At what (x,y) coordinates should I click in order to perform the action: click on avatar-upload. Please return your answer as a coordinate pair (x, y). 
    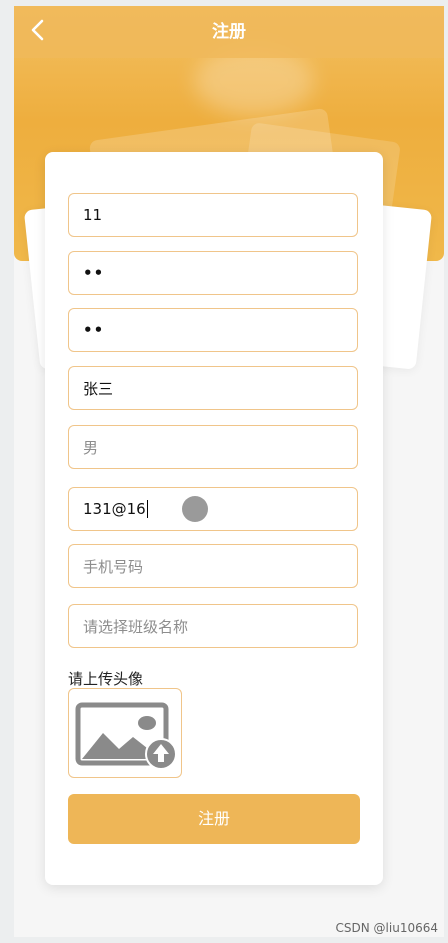
    Looking at the image, I should click on (125, 733).